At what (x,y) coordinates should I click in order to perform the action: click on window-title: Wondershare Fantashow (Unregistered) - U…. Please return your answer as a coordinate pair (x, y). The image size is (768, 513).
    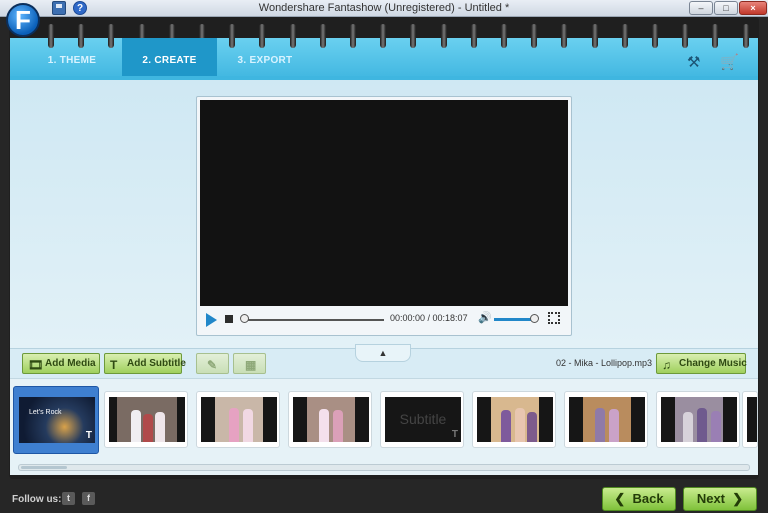
    Looking at the image, I should click on (384, 8).